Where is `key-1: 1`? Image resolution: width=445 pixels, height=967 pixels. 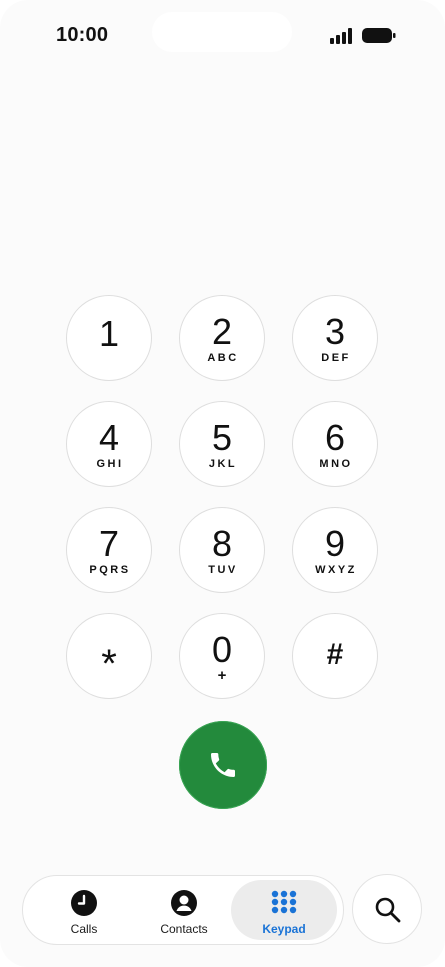 key-1: 1 is located at coordinates (109, 338).